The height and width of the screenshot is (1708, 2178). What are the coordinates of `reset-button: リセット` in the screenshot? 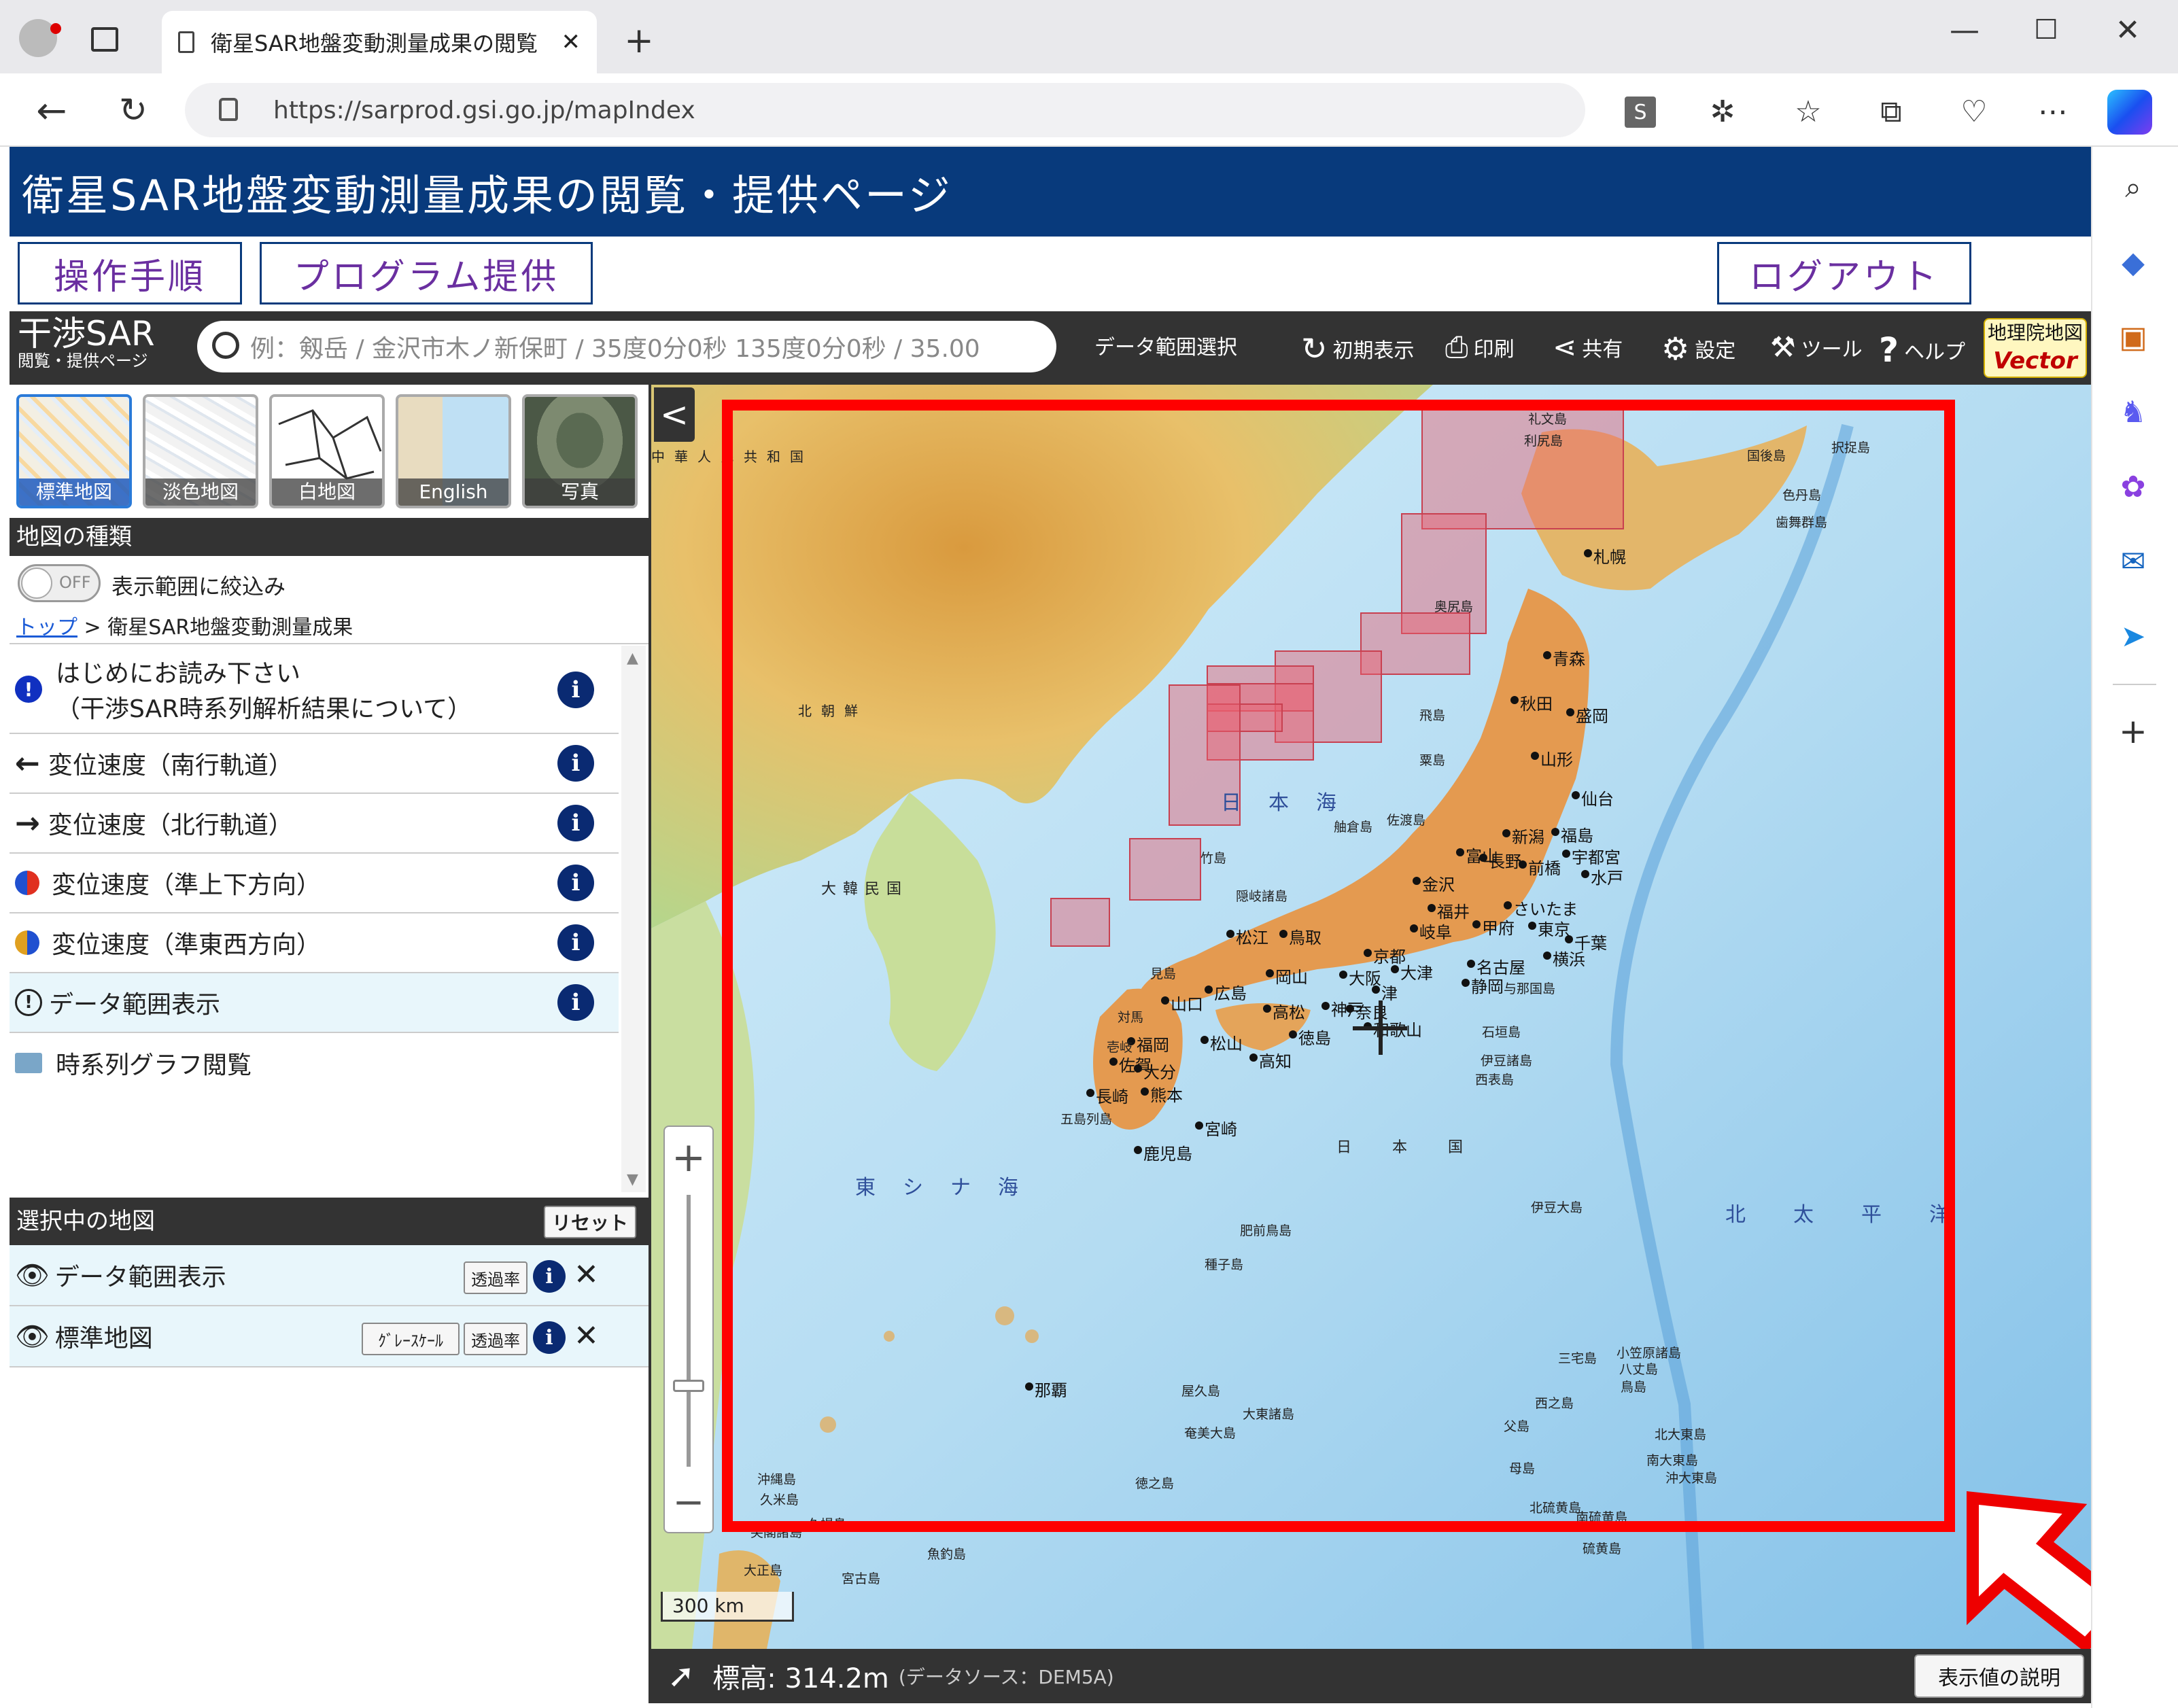 It's located at (590, 1222).